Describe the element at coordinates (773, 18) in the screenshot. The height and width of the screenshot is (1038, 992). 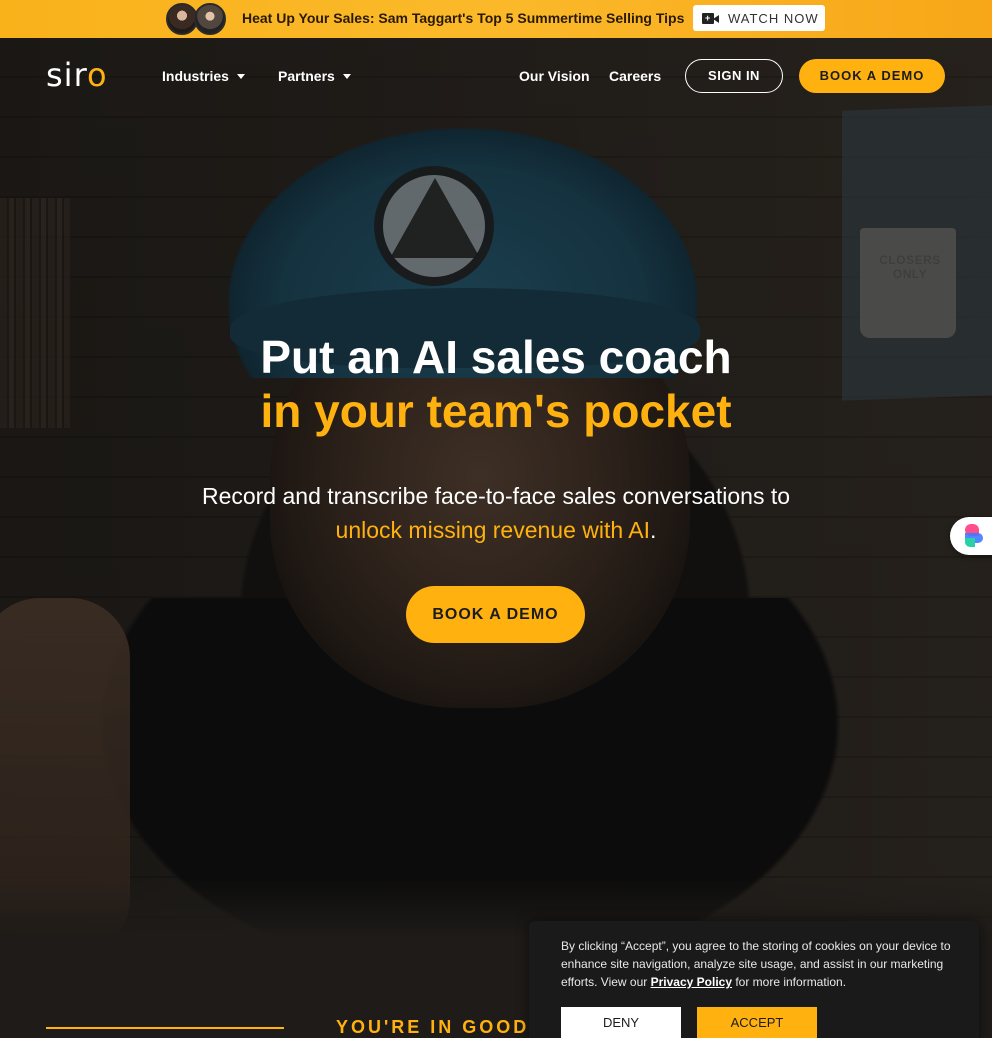
I see `watch-now-label: WATCH NOW` at that location.